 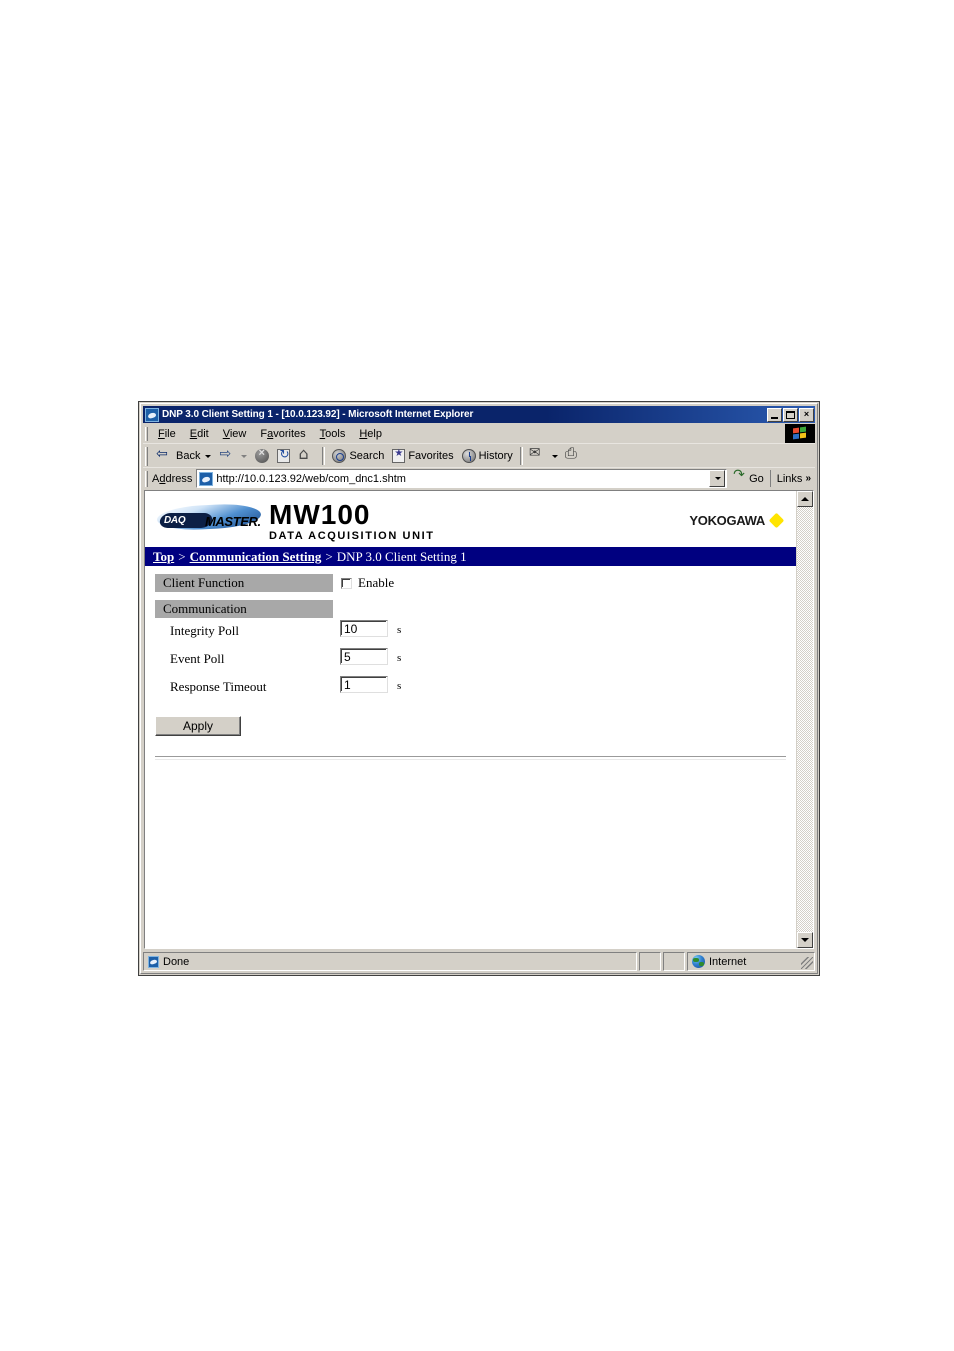 What do you see at coordinates (808, 478) in the screenshot?
I see `links-chevron-icon: »` at bounding box center [808, 478].